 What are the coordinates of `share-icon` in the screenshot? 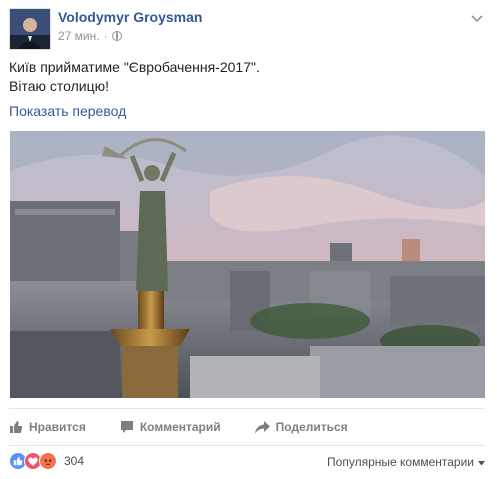 It's located at (262, 427).